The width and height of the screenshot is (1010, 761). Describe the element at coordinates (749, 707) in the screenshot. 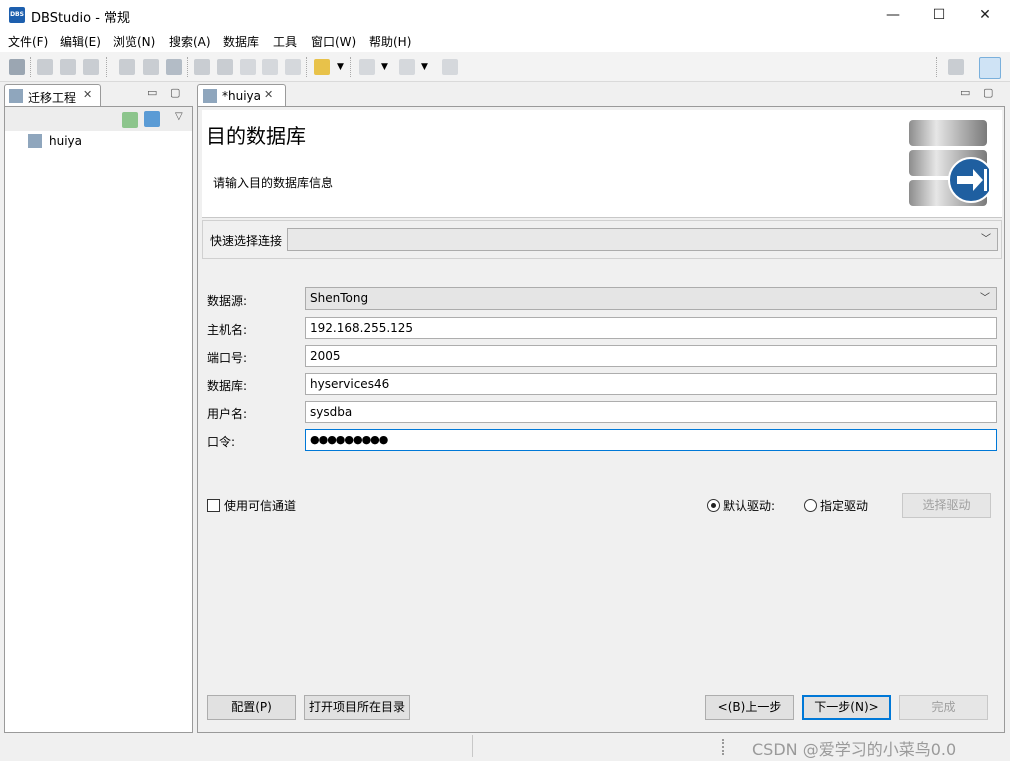

I see `back-button: <(B)上一步` at that location.